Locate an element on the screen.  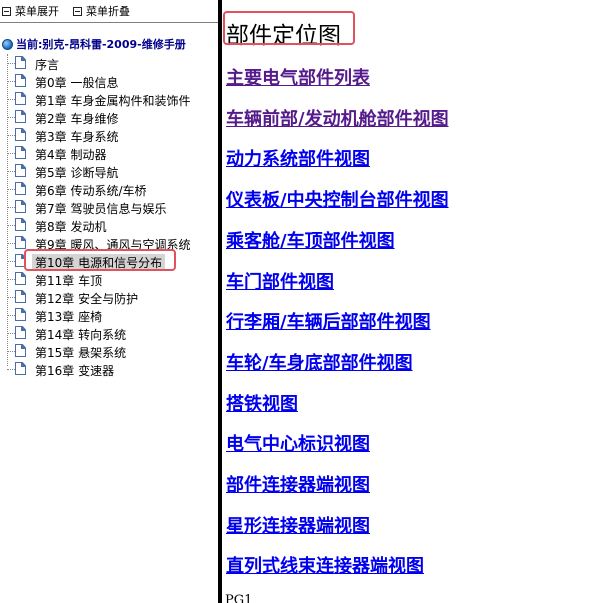
expand-menu-button: 菜单展开 is located at coordinates (30, 11).